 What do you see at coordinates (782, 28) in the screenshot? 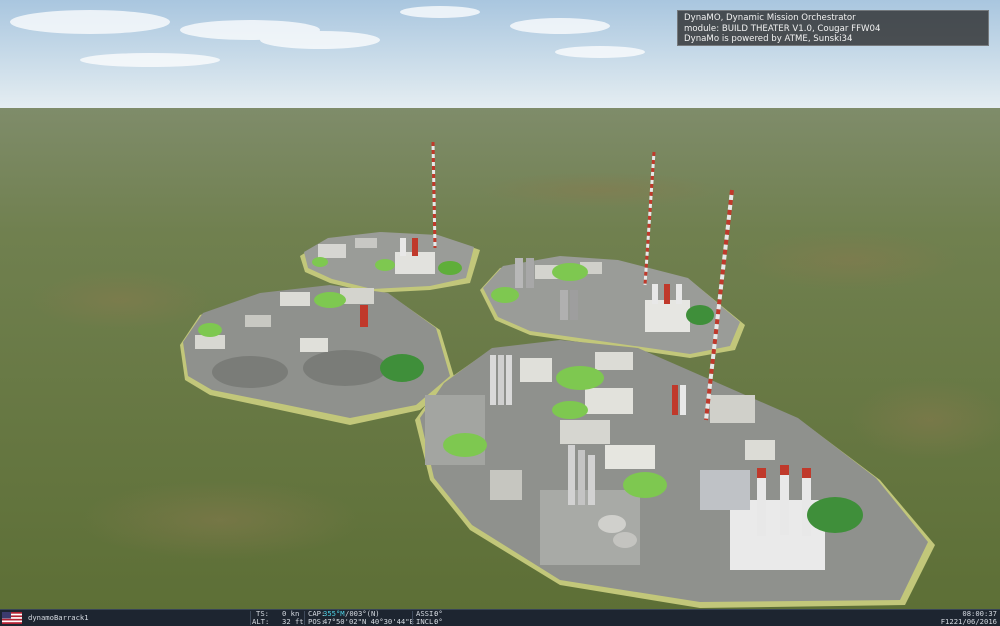
I see `message-line-2: module: BUILD THEATER V1.0, Cougar FFW04` at bounding box center [782, 28].